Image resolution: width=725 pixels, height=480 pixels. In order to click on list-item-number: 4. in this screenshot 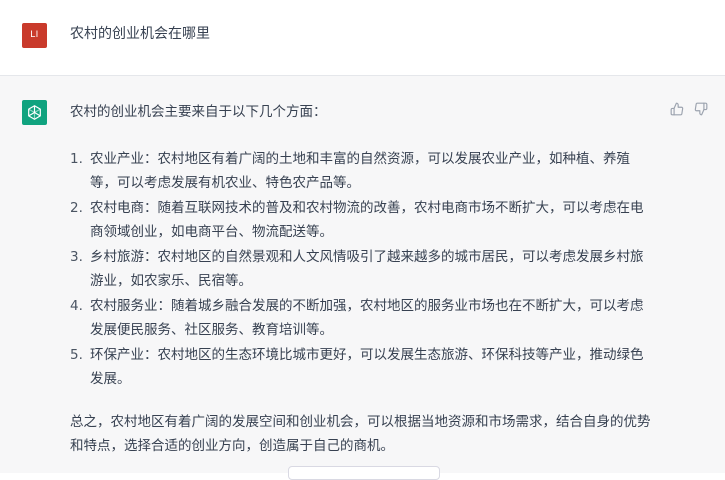, I will do `click(76, 305)`.